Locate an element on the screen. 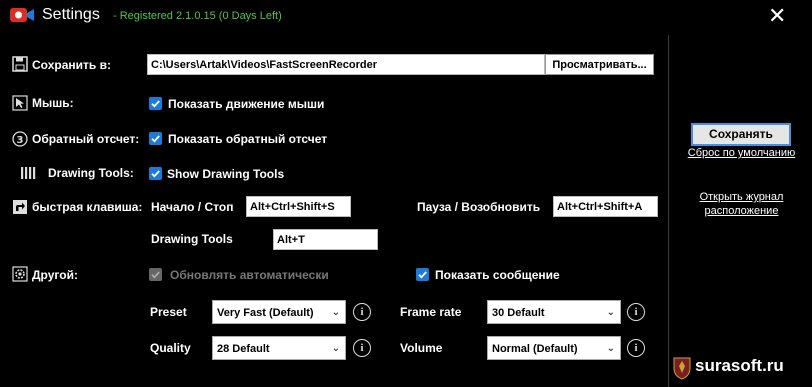 This screenshot has width=812, height=387. volume-dropdown: Normal (Default) ⌄ is located at coordinates (554, 348).